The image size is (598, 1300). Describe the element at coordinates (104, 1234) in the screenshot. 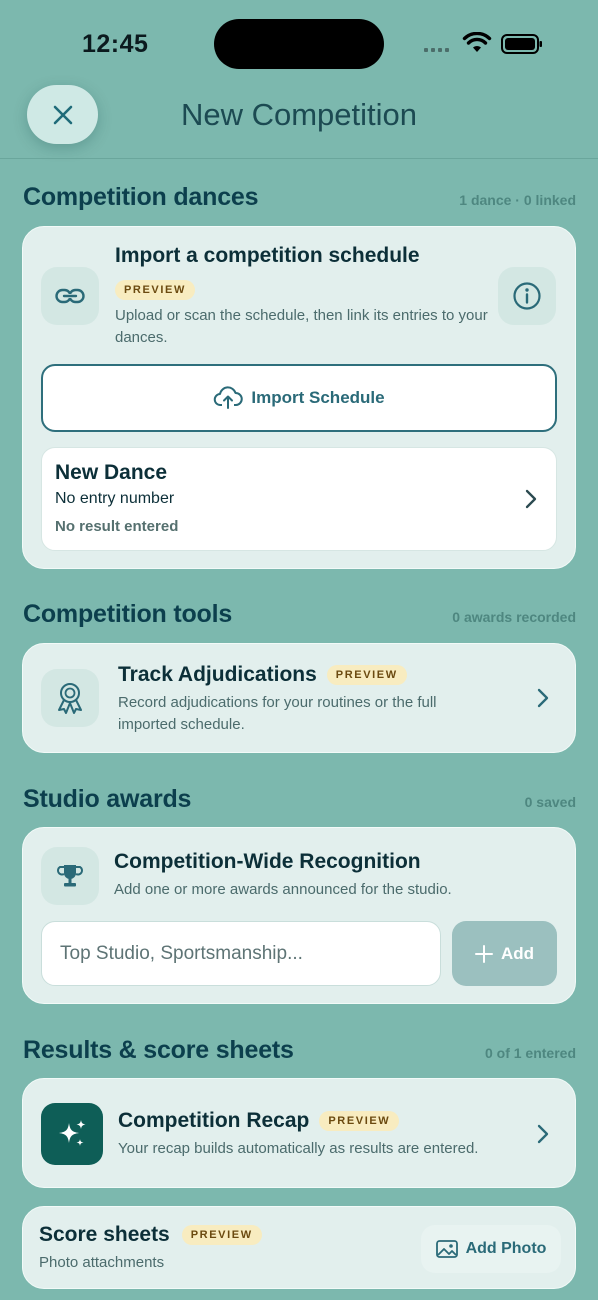

I see `score-sheets-title: Score sheets` at that location.